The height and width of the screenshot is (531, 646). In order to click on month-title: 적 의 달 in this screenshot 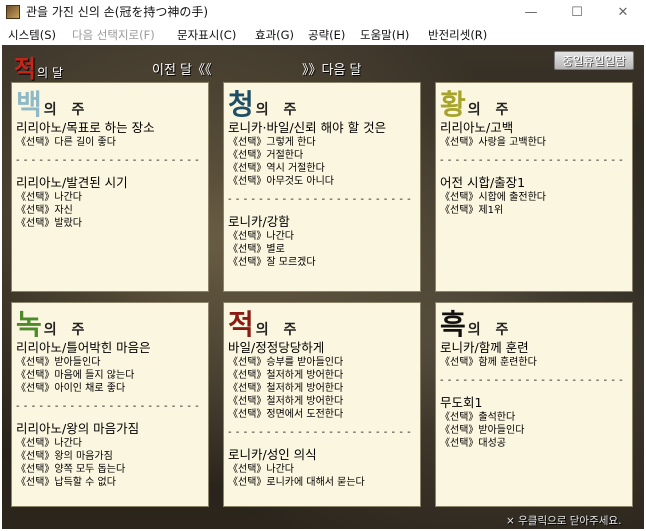, I will do `click(38, 66)`.